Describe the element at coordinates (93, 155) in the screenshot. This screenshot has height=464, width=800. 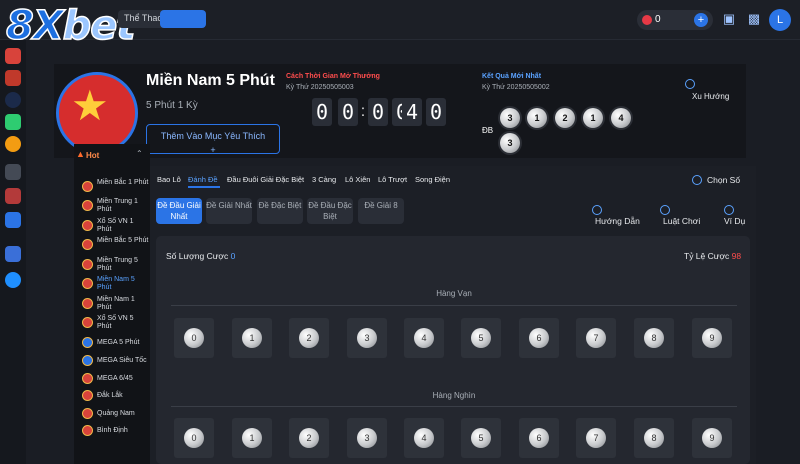
I see `sidebar-hot-label: Hot` at that location.